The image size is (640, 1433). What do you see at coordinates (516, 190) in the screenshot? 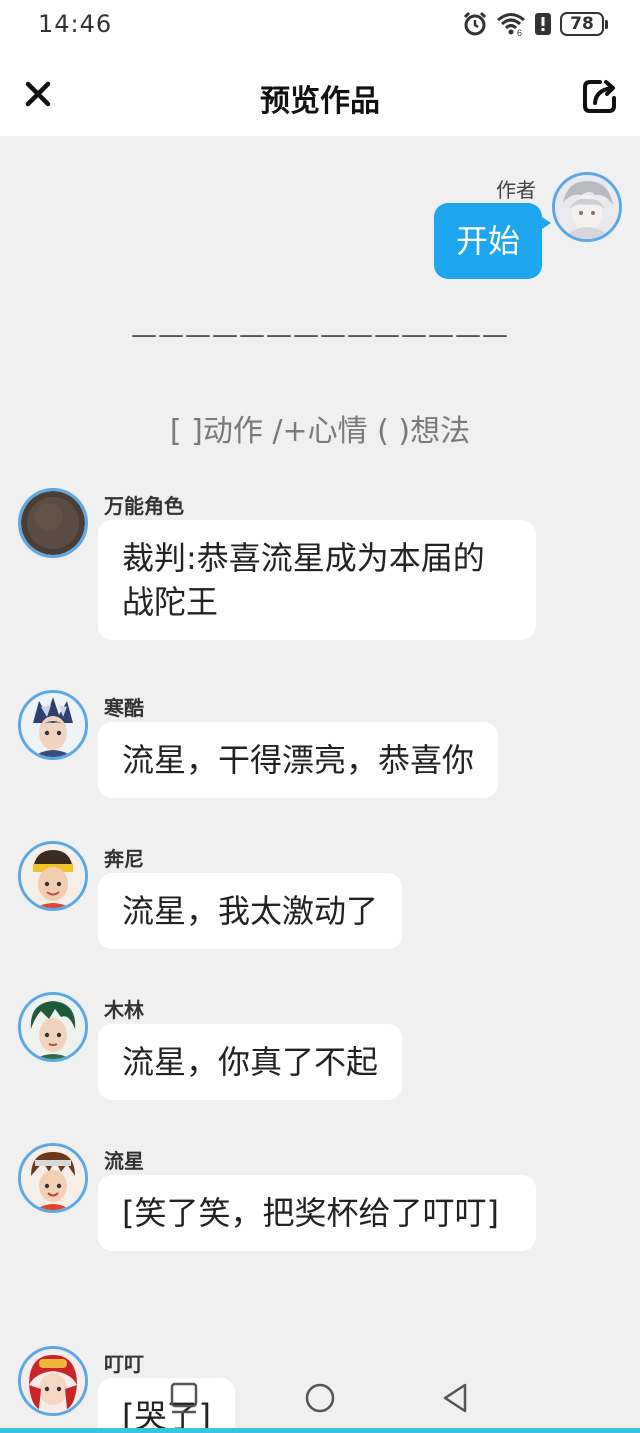
I see `author-name: 作者` at bounding box center [516, 190].